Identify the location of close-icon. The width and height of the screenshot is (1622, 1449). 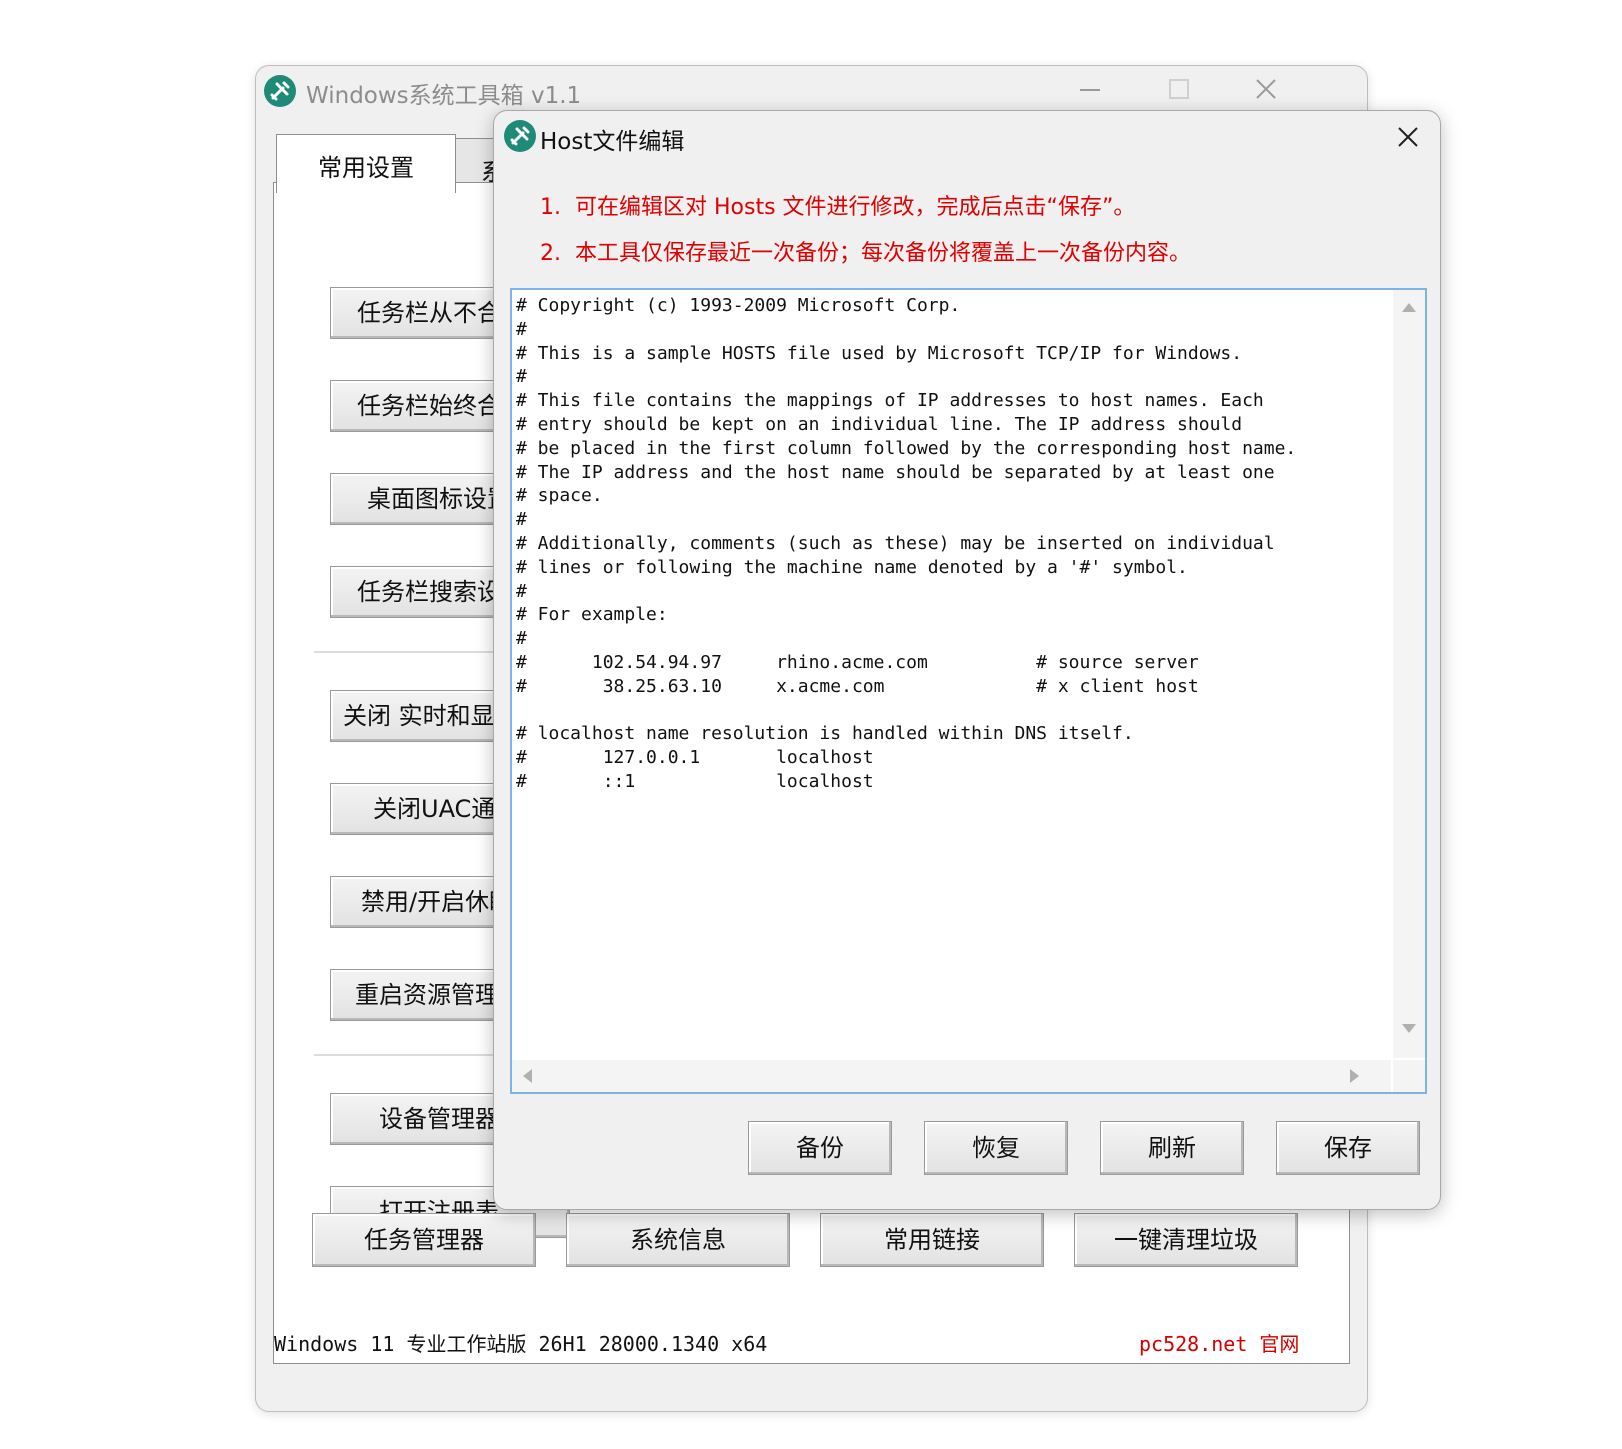
(1408, 137).